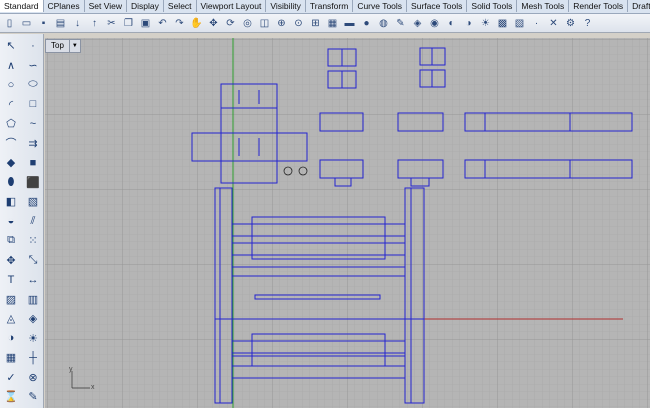  What do you see at coordinates (570, 23) in the screenshot?
I see `options-icon: ⚙` at bounding box center [570, 23].